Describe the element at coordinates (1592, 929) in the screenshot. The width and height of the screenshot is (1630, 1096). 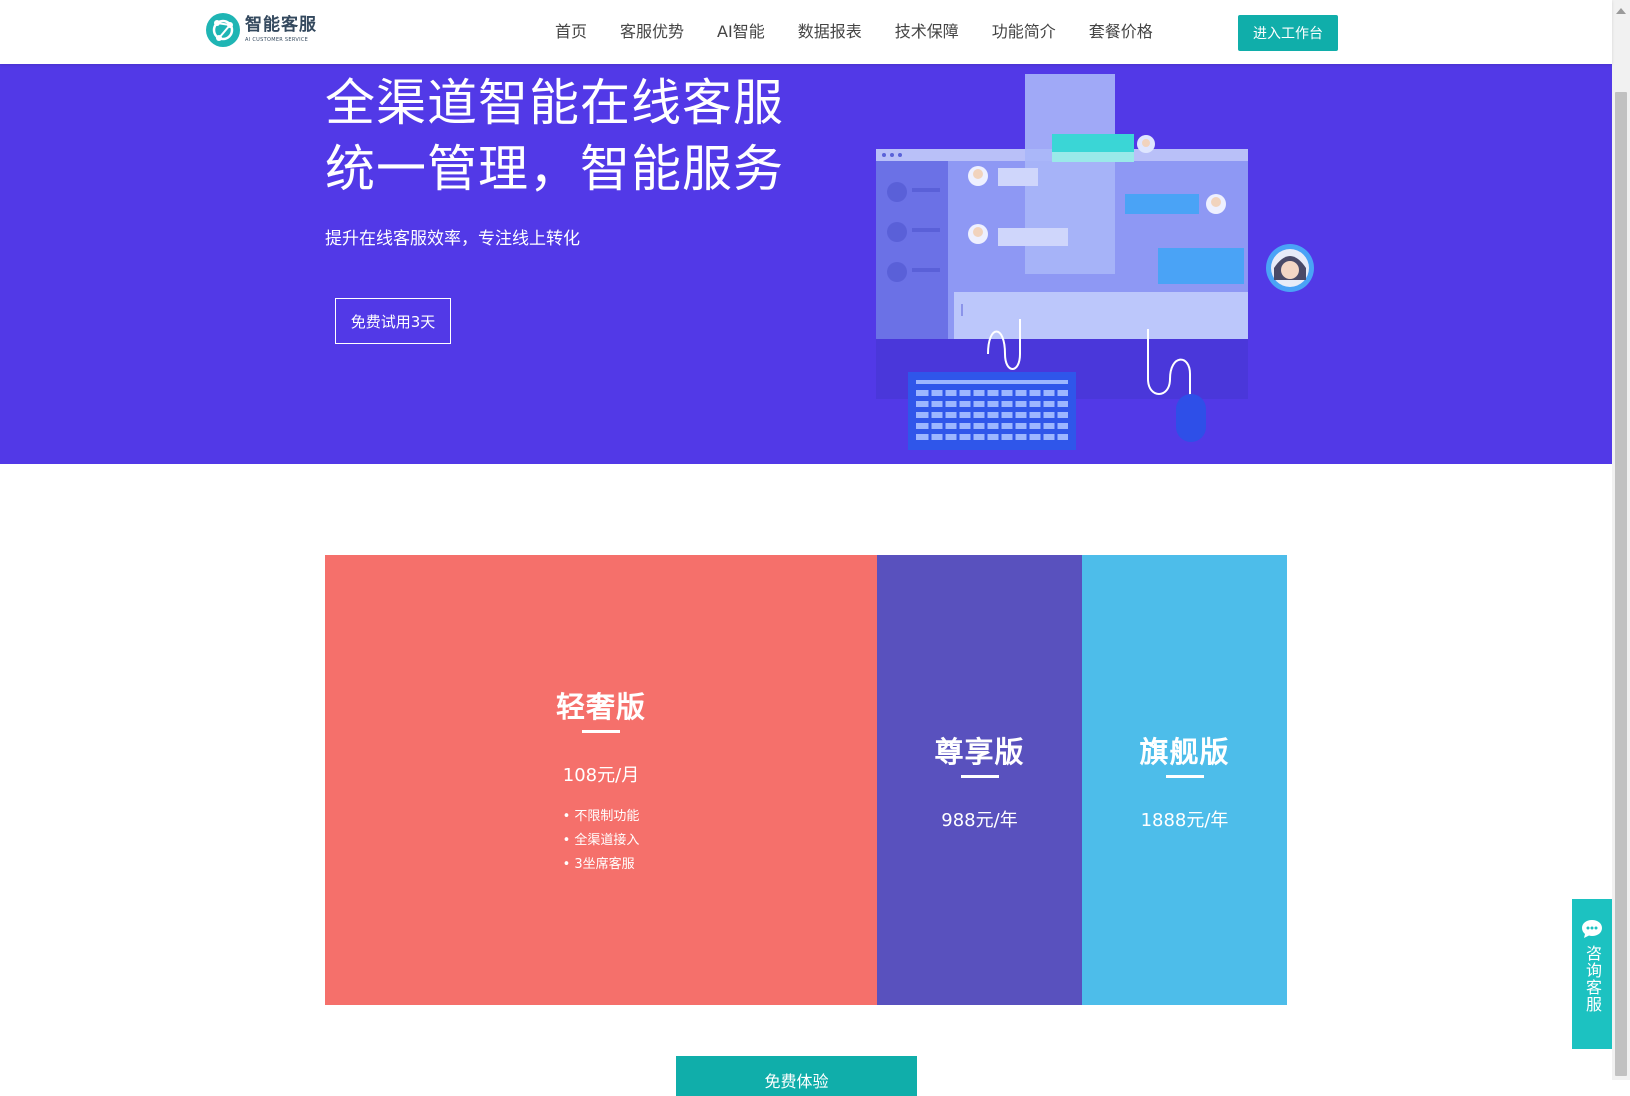
I see `chat-bubble-icon` at that location.